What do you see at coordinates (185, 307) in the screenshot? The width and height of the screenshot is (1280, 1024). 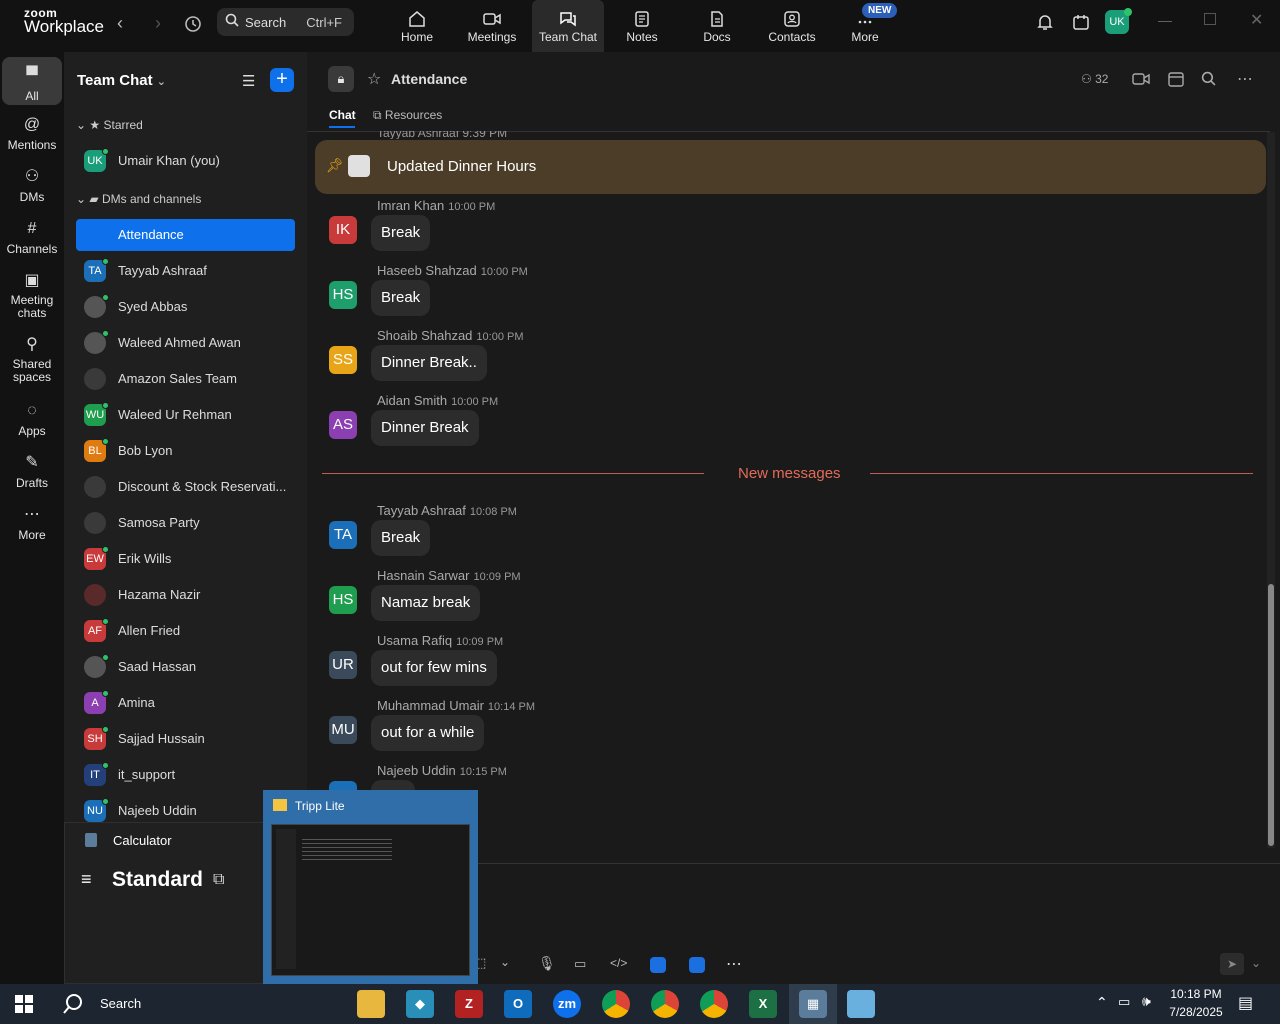 I see `list-item: Syed Abbas` at bounding box center [185, 307].